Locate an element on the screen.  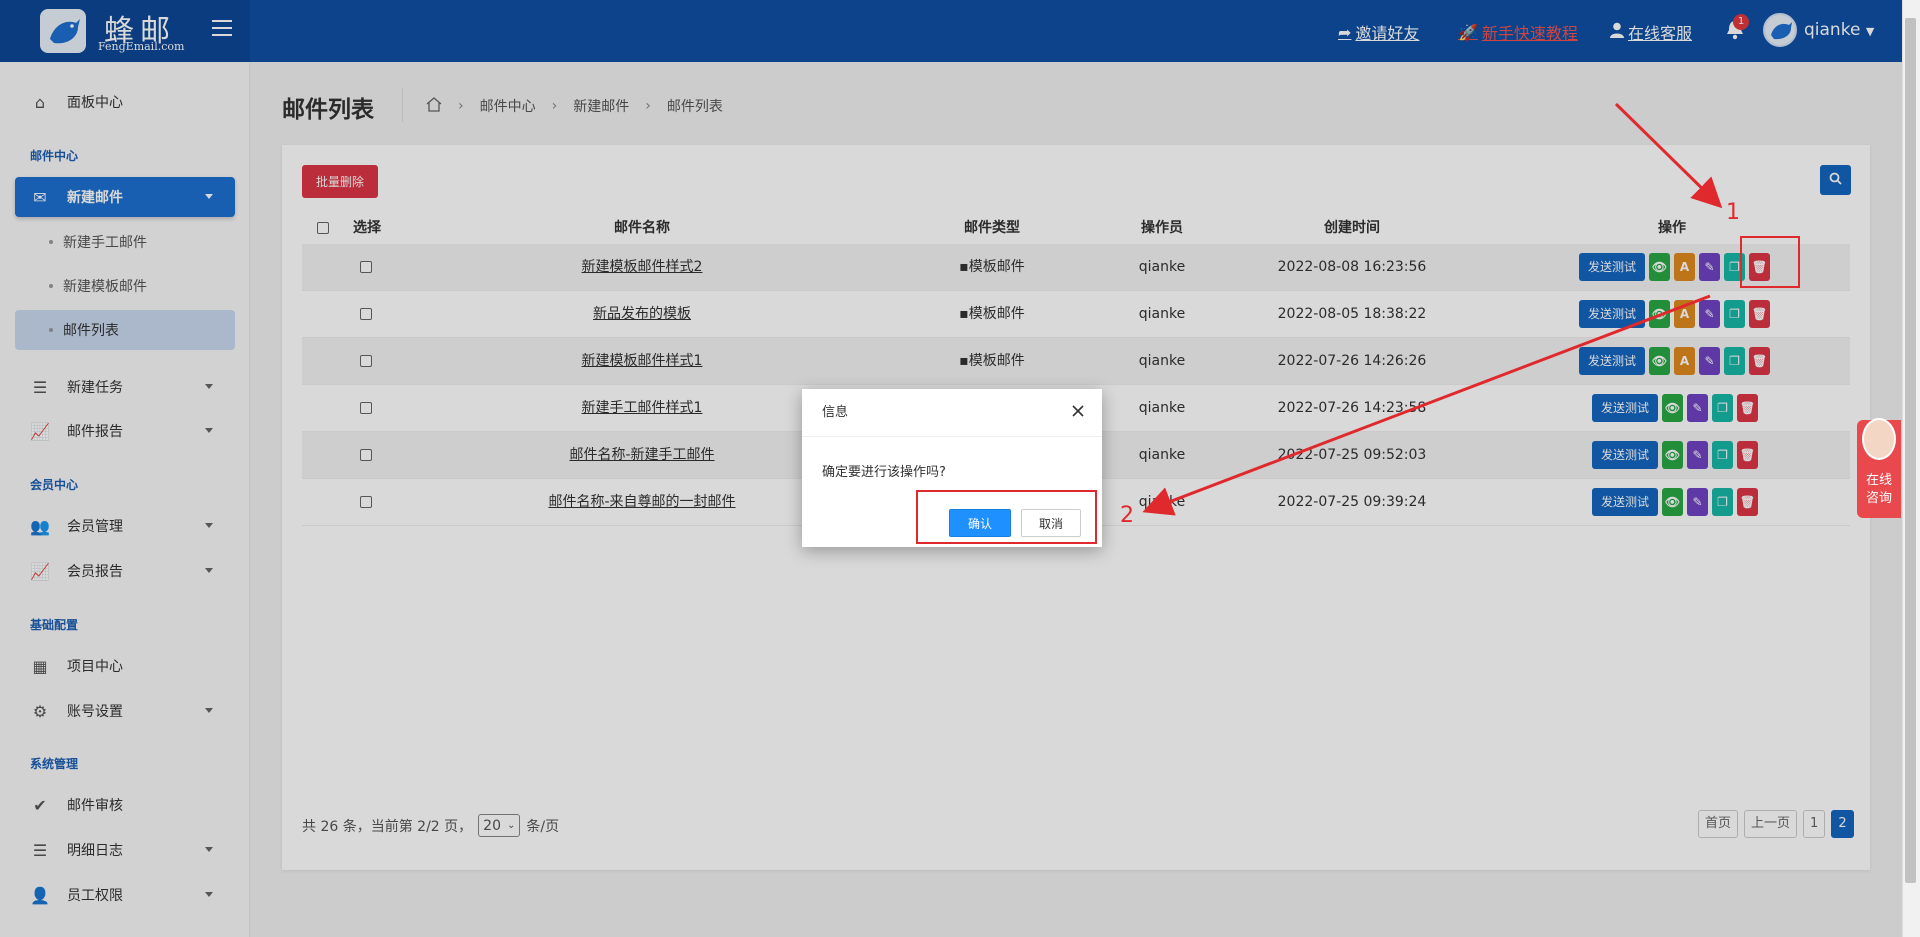
online-consult-label: 在线 咨询 is located at coordinates (1879, 490).